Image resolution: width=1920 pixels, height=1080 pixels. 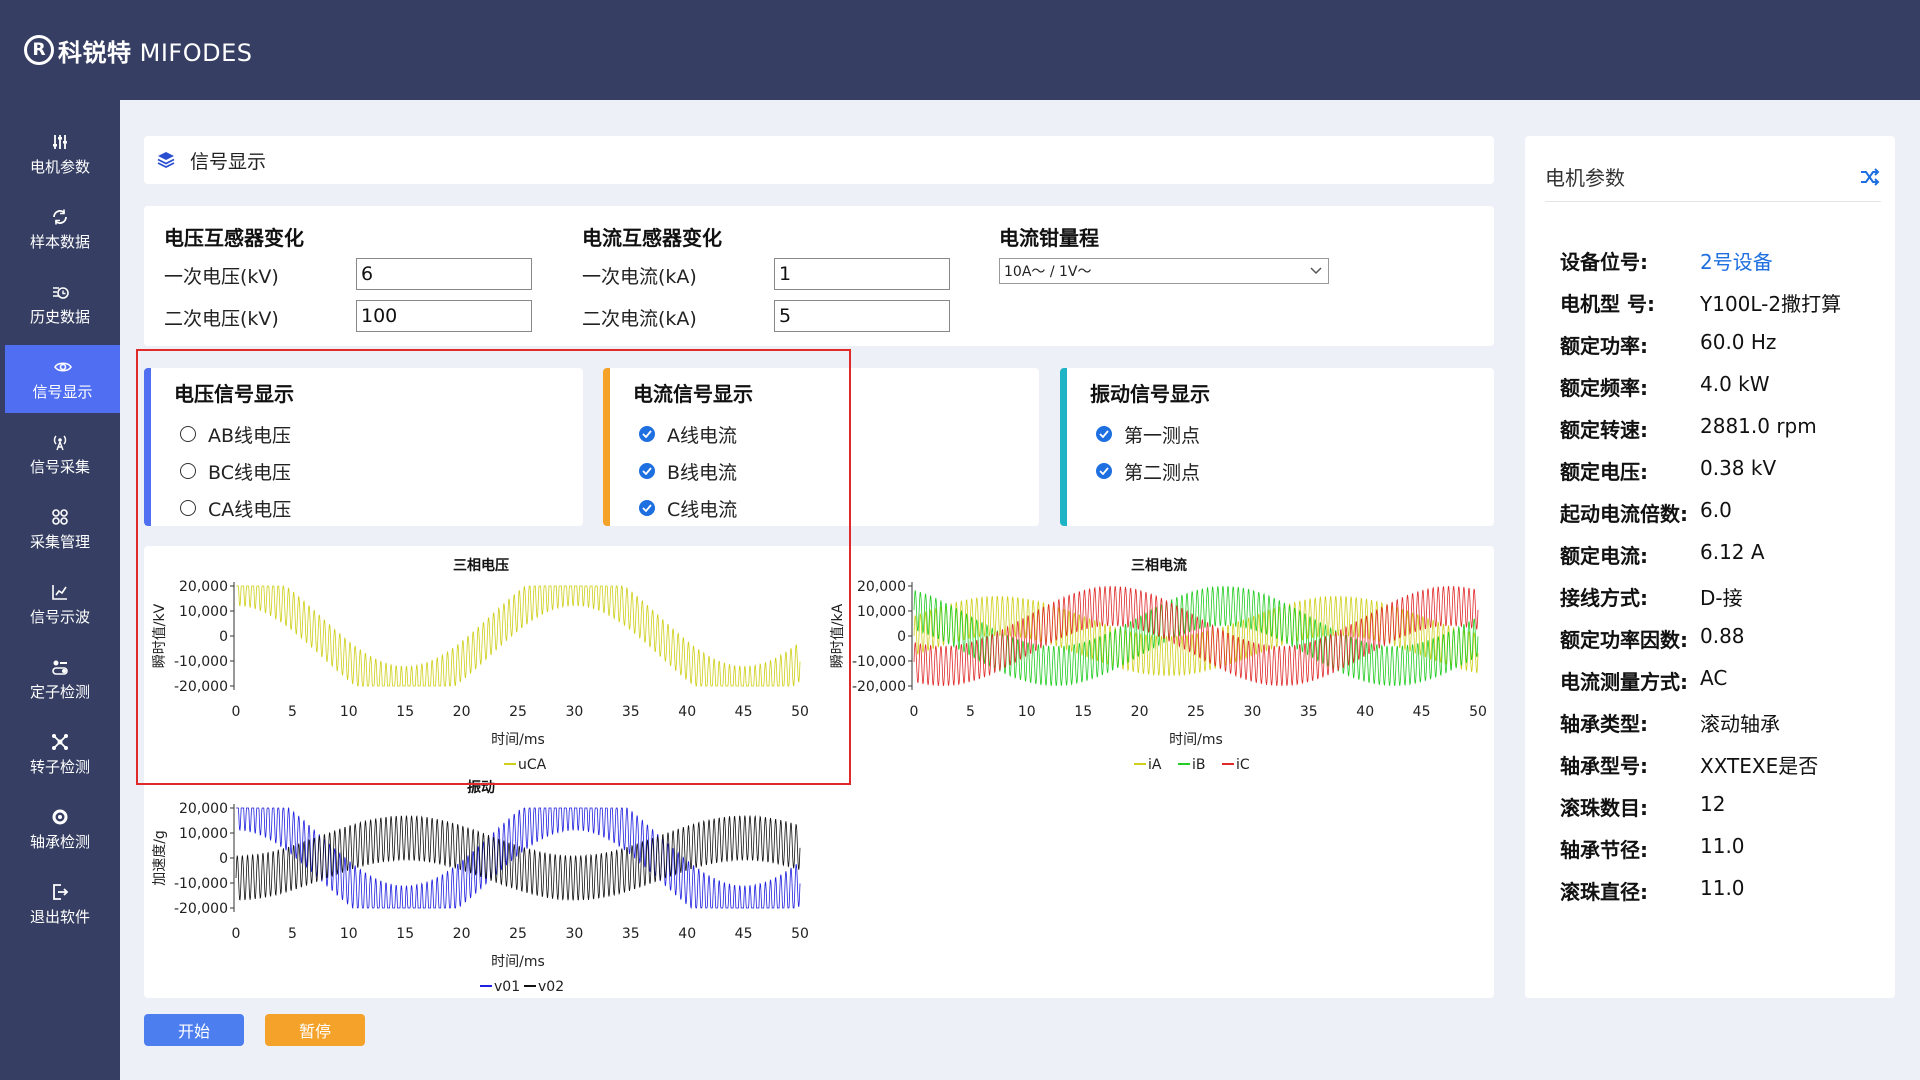 I want to click on chart-title: 三相电流, so click(x=1159, y=565).